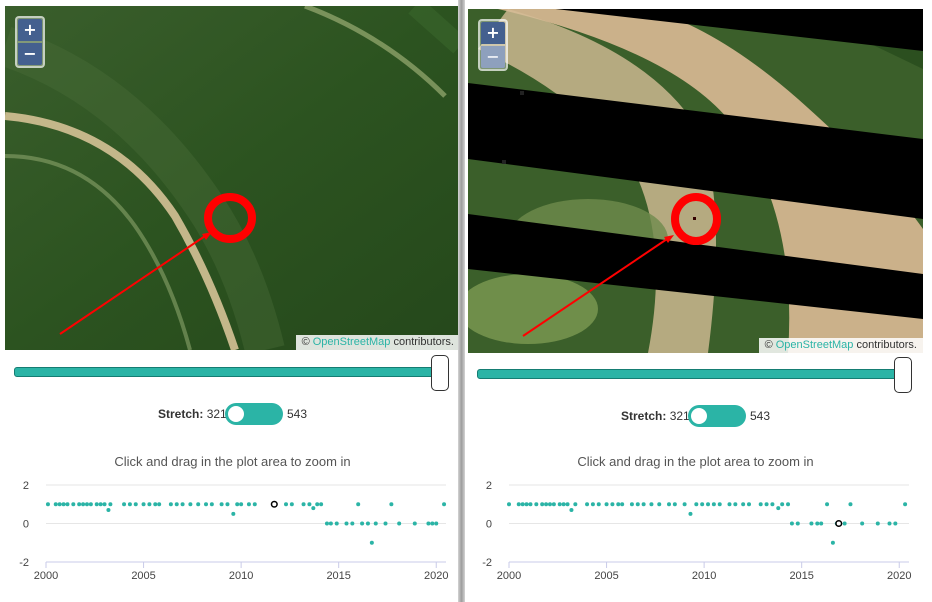 The image size is (932, 602). I want to click on attribution-prefix: ©, so click(770, 345).